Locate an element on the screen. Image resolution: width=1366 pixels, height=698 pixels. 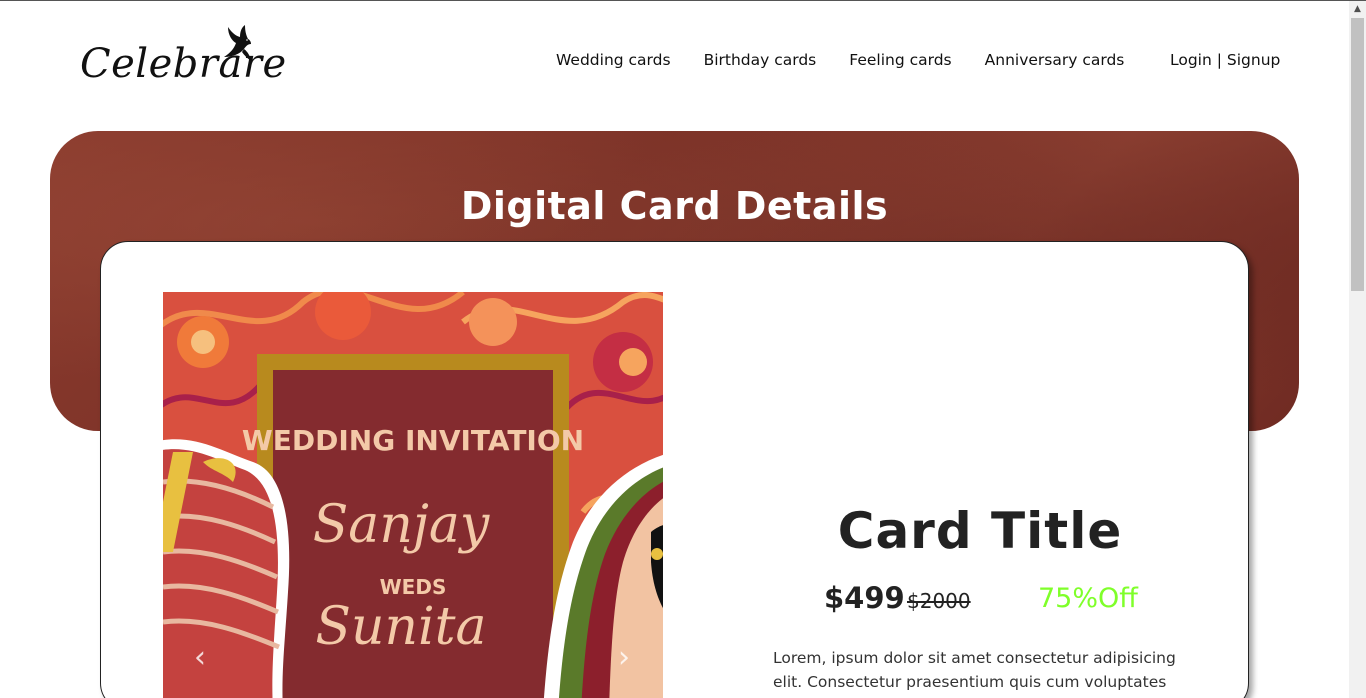
login-link: Login is located at coordinates (1191, 60).